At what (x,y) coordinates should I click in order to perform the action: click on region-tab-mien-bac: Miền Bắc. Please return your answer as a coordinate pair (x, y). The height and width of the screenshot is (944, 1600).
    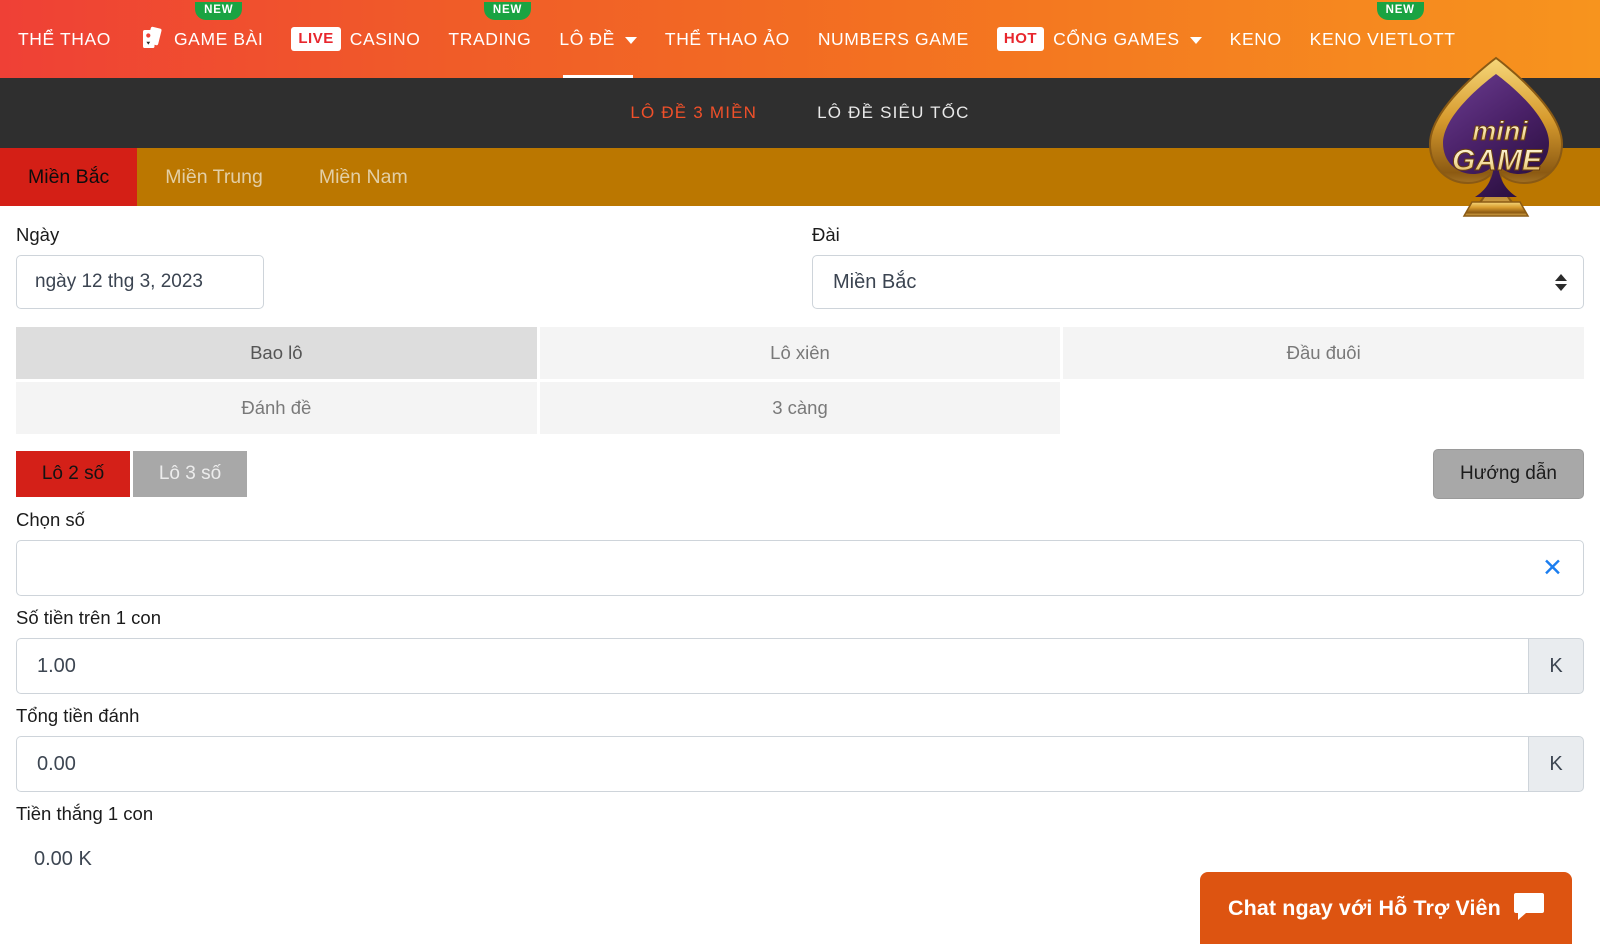
    Looking at the image, I should click on (69, 177).